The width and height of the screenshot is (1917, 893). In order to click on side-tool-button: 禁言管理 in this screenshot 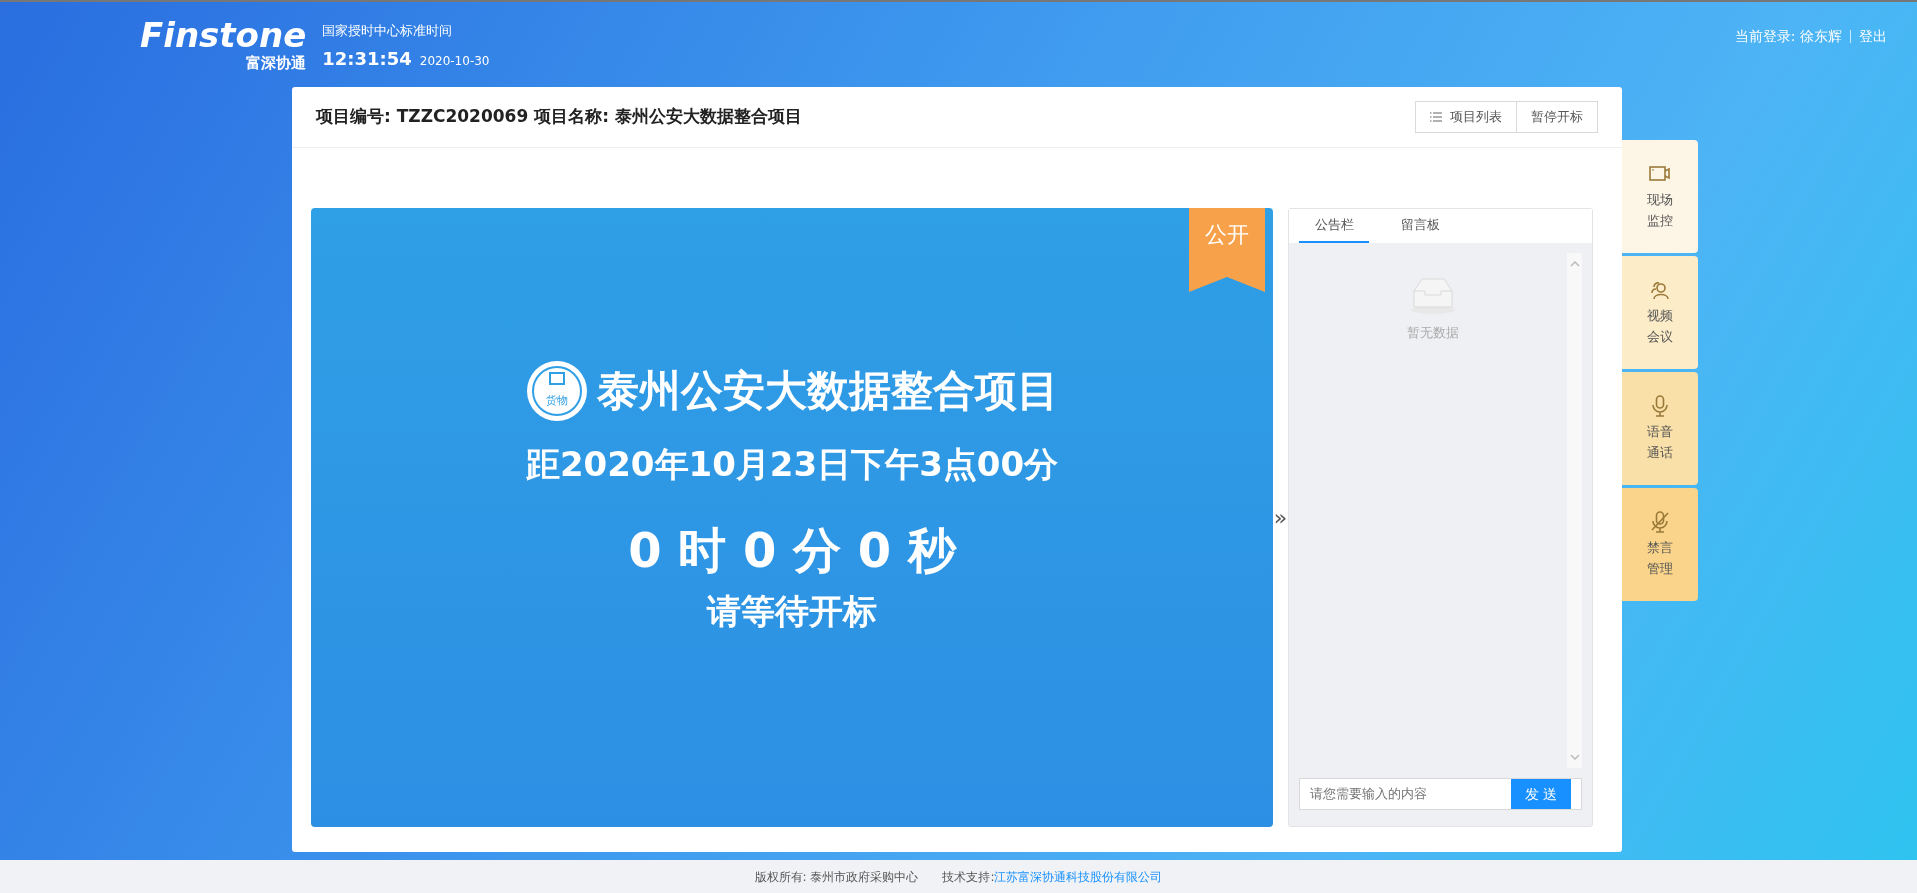, I will do `click(1660, 544)`.